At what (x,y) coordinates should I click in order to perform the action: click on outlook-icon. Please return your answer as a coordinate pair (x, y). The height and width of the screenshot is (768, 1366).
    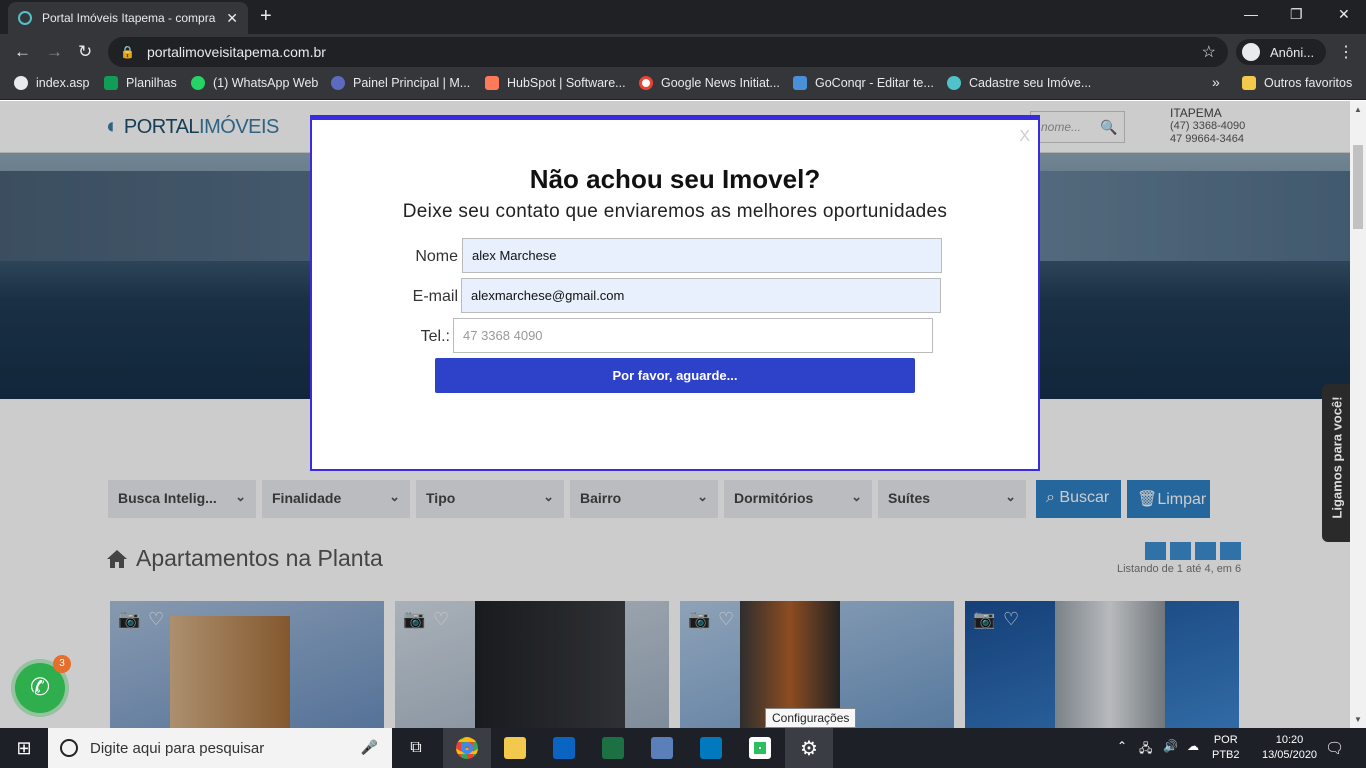
    Looking at the image, I should click on (564, 748).